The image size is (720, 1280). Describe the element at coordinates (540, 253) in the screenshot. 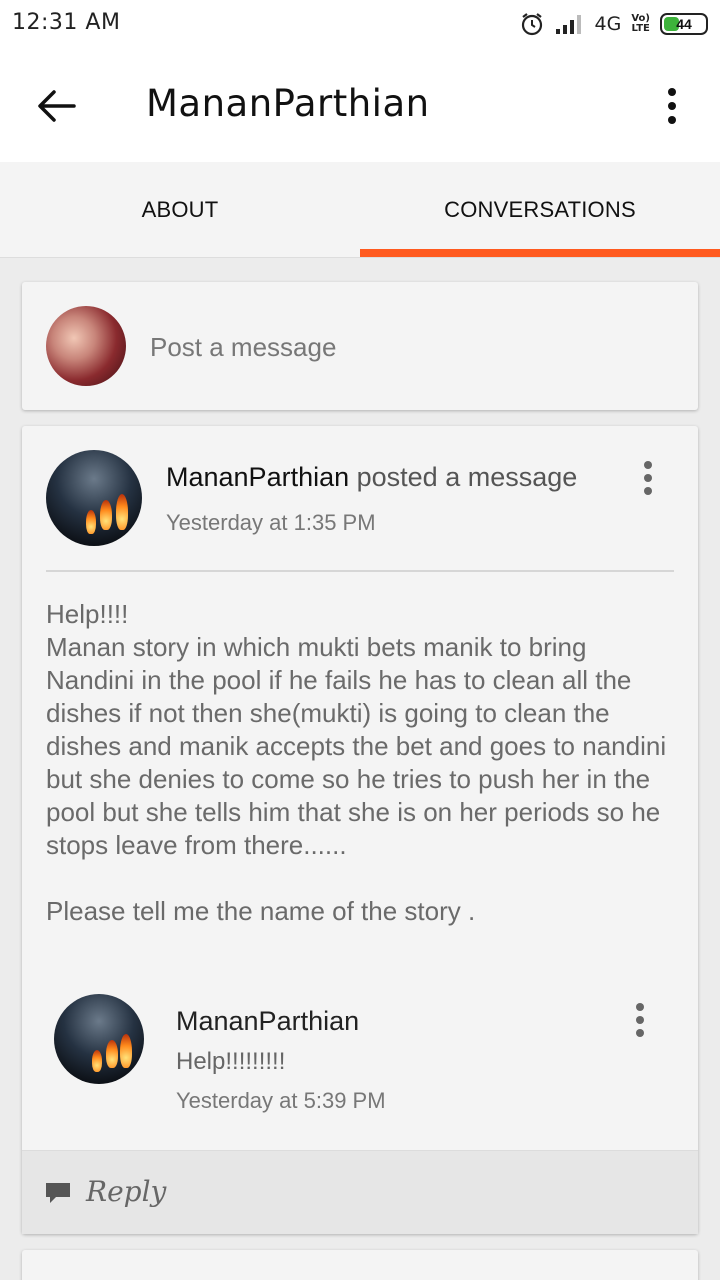

I see `active-tab-indicator` at that location.